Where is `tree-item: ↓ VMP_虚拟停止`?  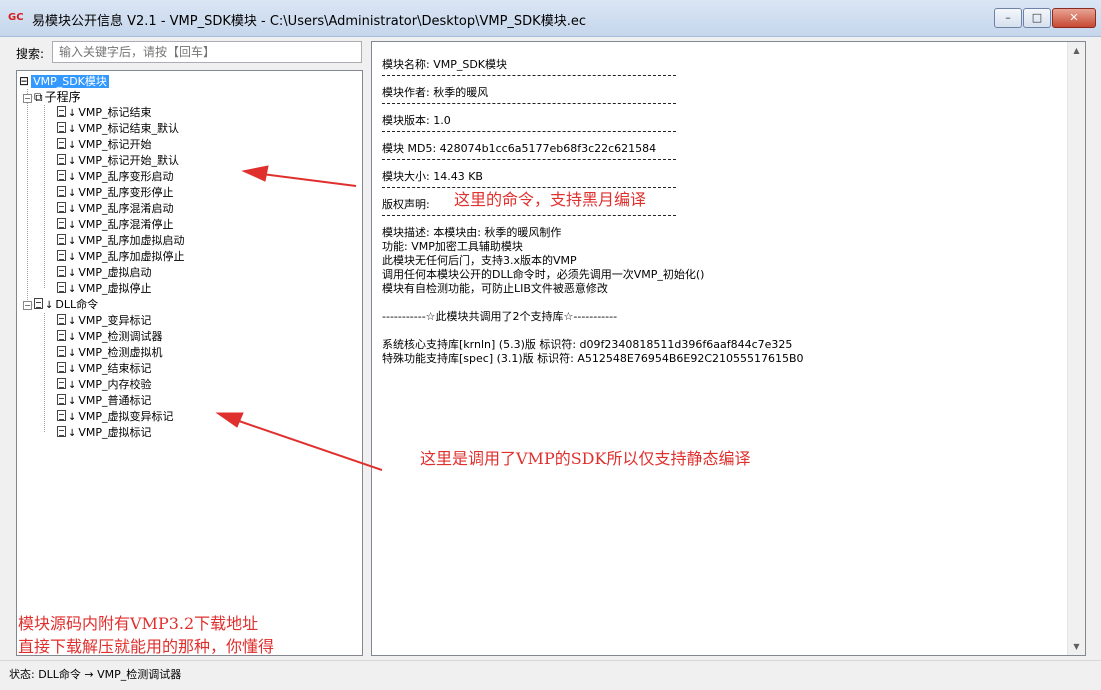
tree-item: ↓ VMP_虚拟停止 is located at coordinates (104, 289).